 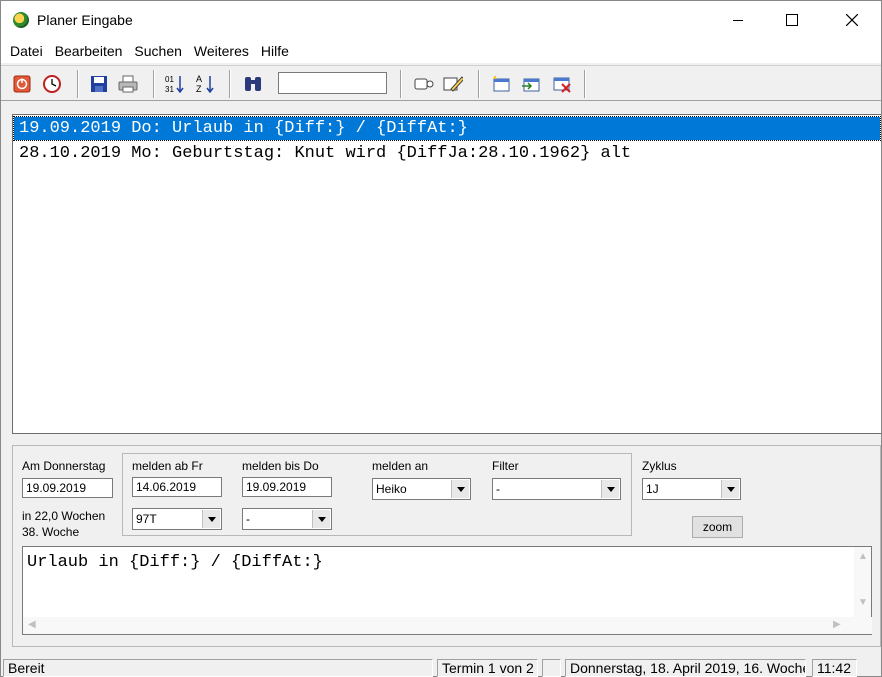 I want to click on maximize-button, so click(x=792, y=20).